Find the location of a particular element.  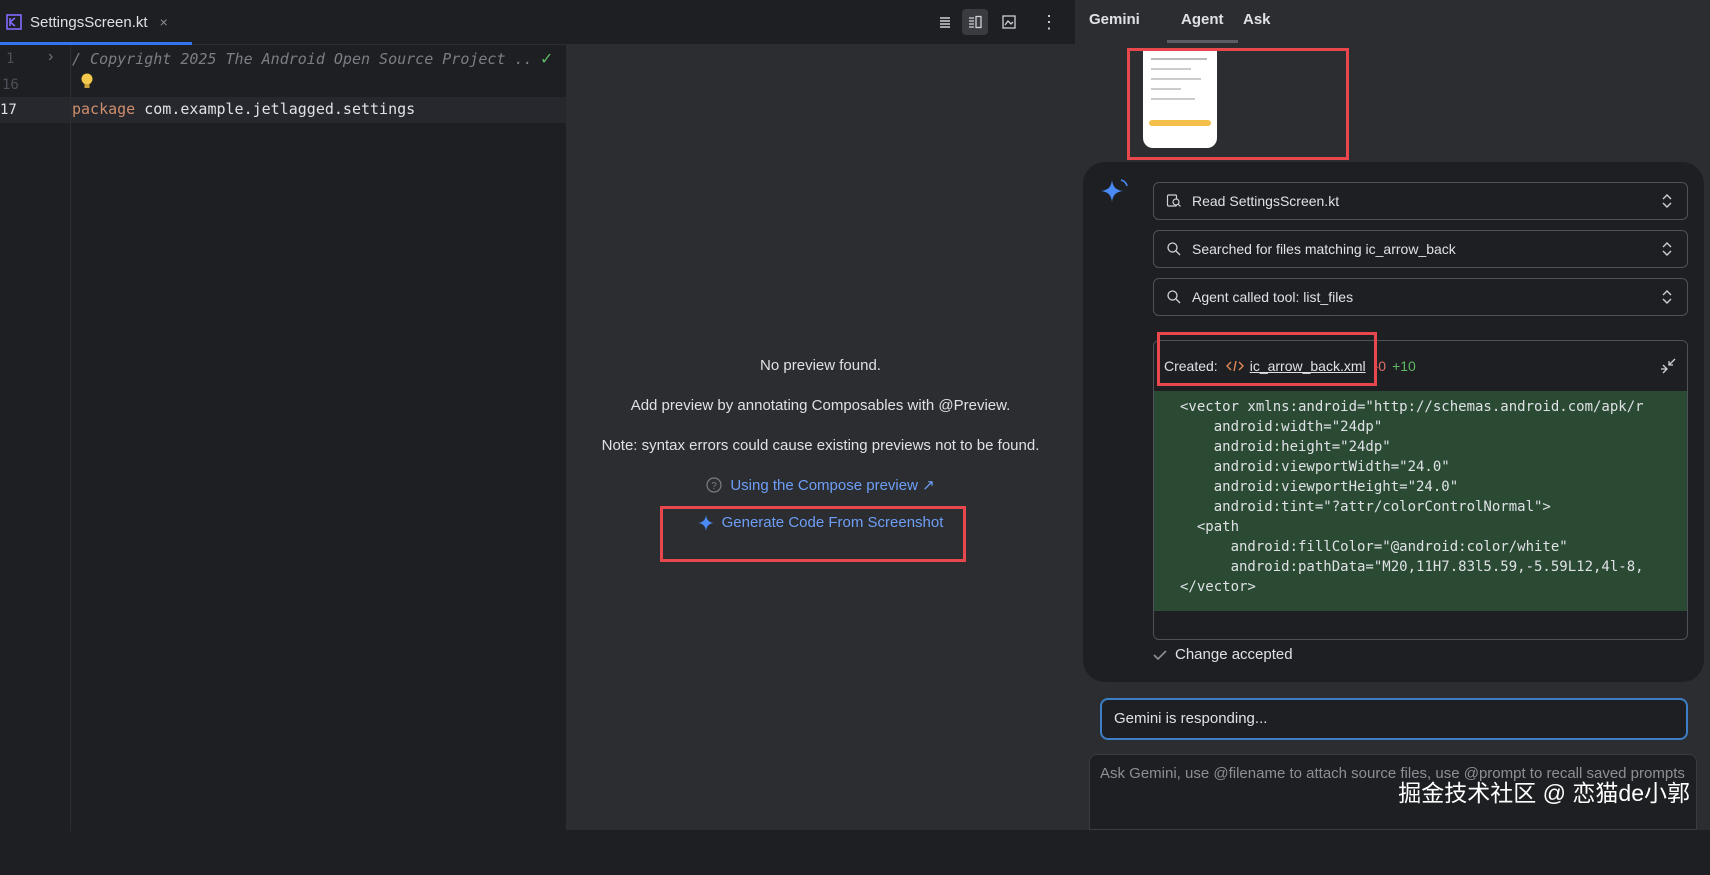

diff-line: </vector> is located at coordinates (1218, 587).